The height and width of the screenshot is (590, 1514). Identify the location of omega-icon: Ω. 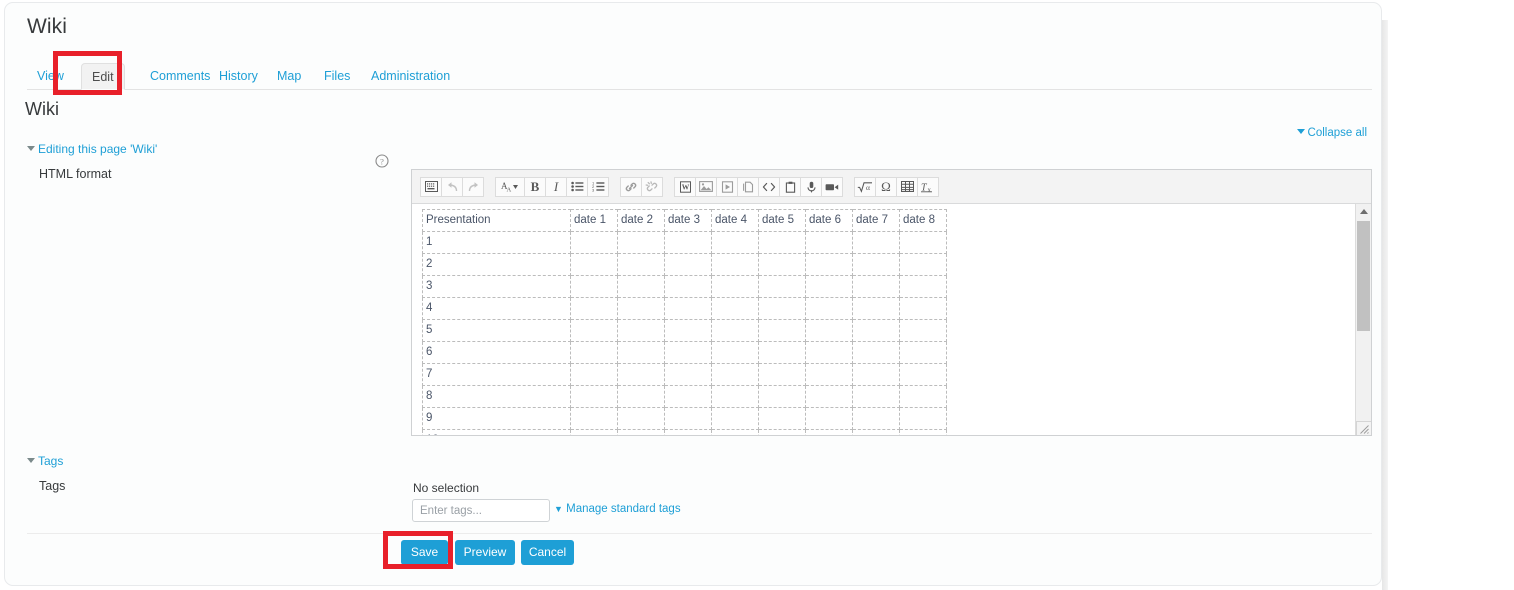
(886, 186).